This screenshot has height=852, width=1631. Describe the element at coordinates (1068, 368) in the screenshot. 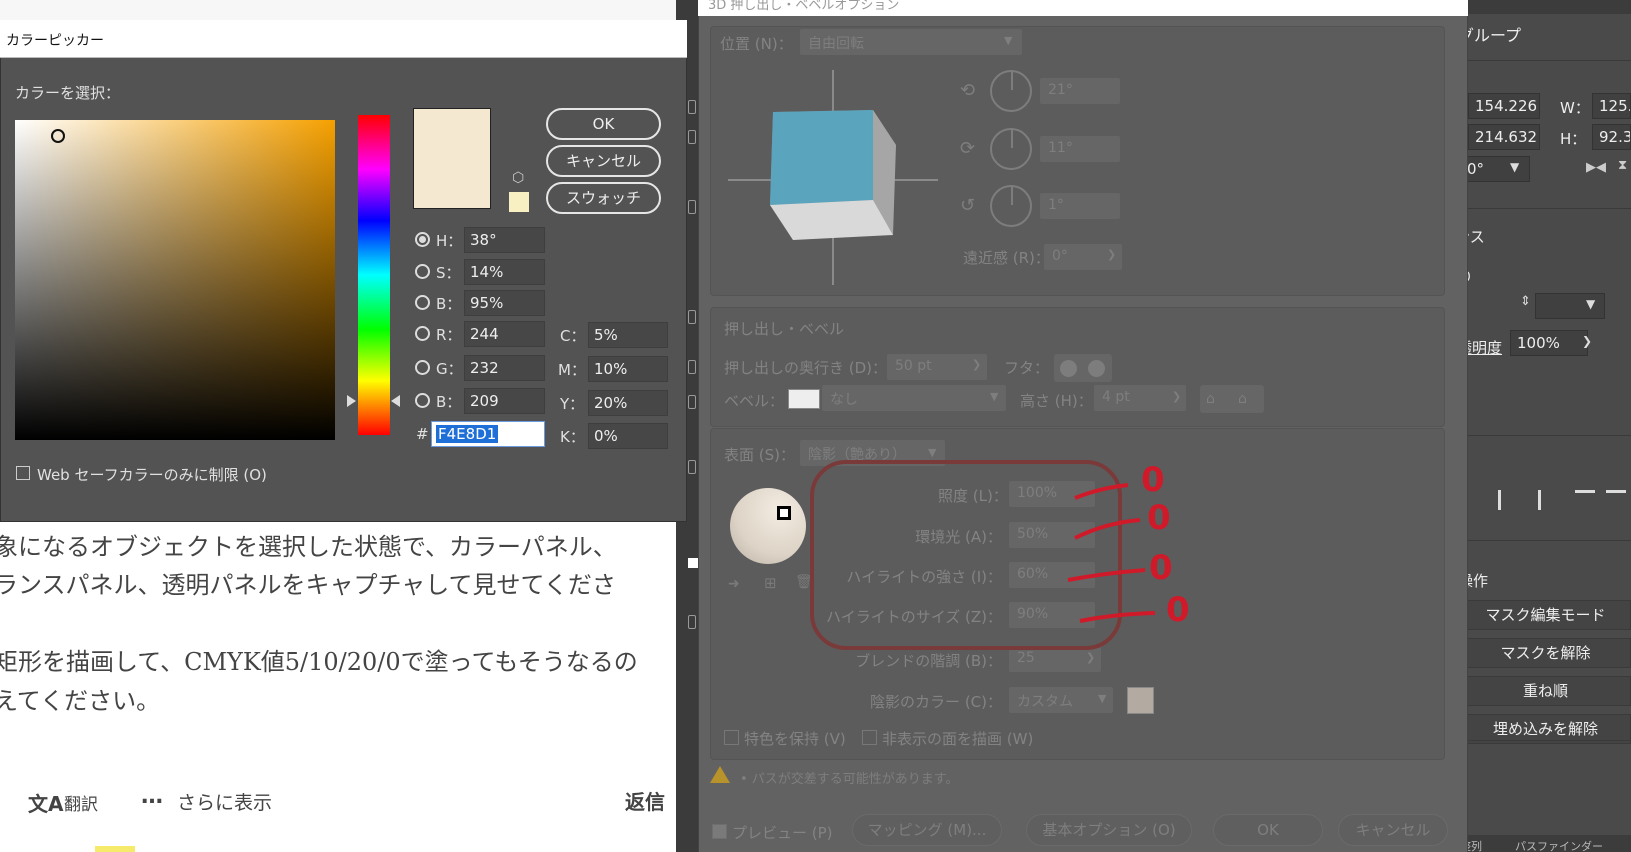

I see `cap-on-icon` at that location.